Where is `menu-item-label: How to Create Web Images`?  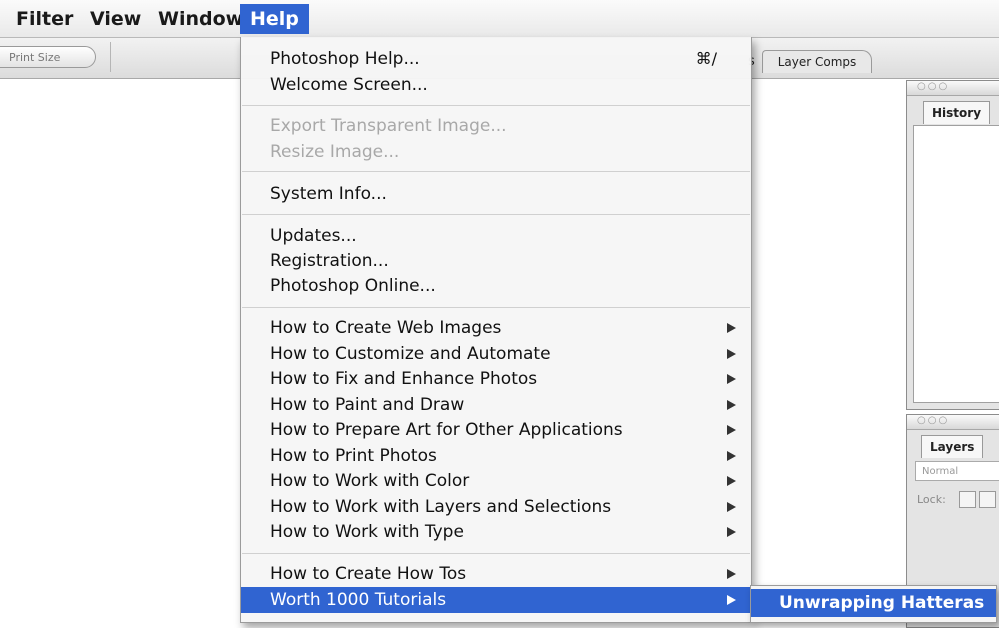 menu-item-label: How to Create Web Images is located at coordinates (386, 328).